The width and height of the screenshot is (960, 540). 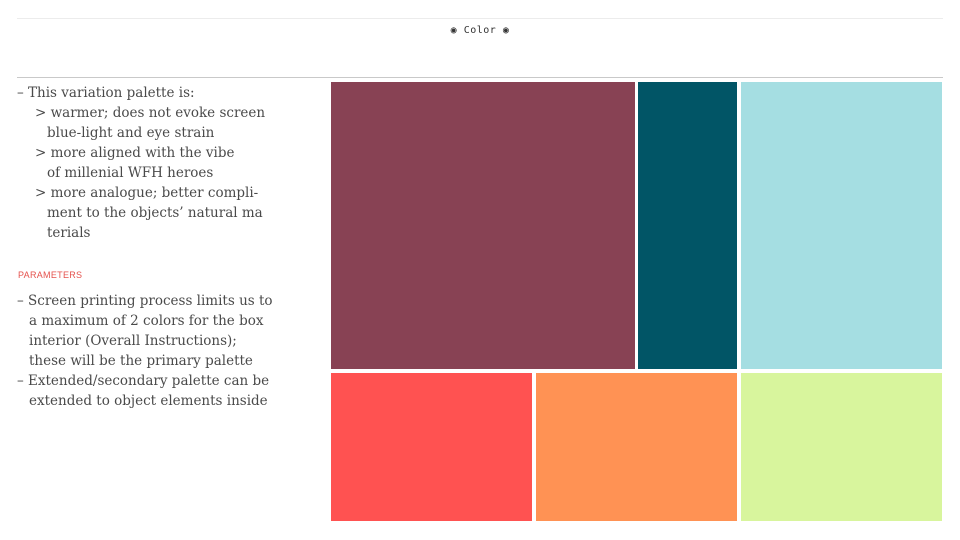 What do you see at coordinates (141, 361) in the screenshot?
I see `parameter-line: these will be the primary palette` at bounding box center [141, 361].